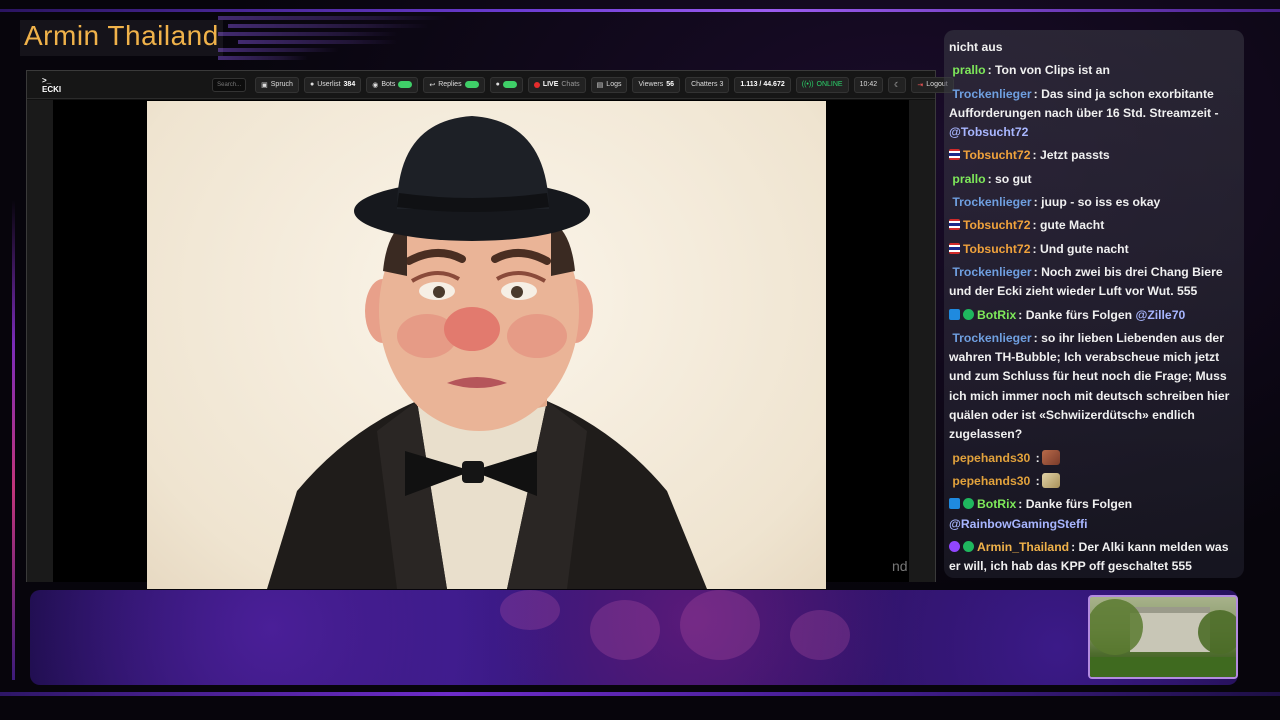 The width and height of the screenshot is (1280, 720). What do you see at coordinates (988, 132) in the screenshot?
I see `chat-mention: @Tobsucht72` at bounding box center [988, 132].